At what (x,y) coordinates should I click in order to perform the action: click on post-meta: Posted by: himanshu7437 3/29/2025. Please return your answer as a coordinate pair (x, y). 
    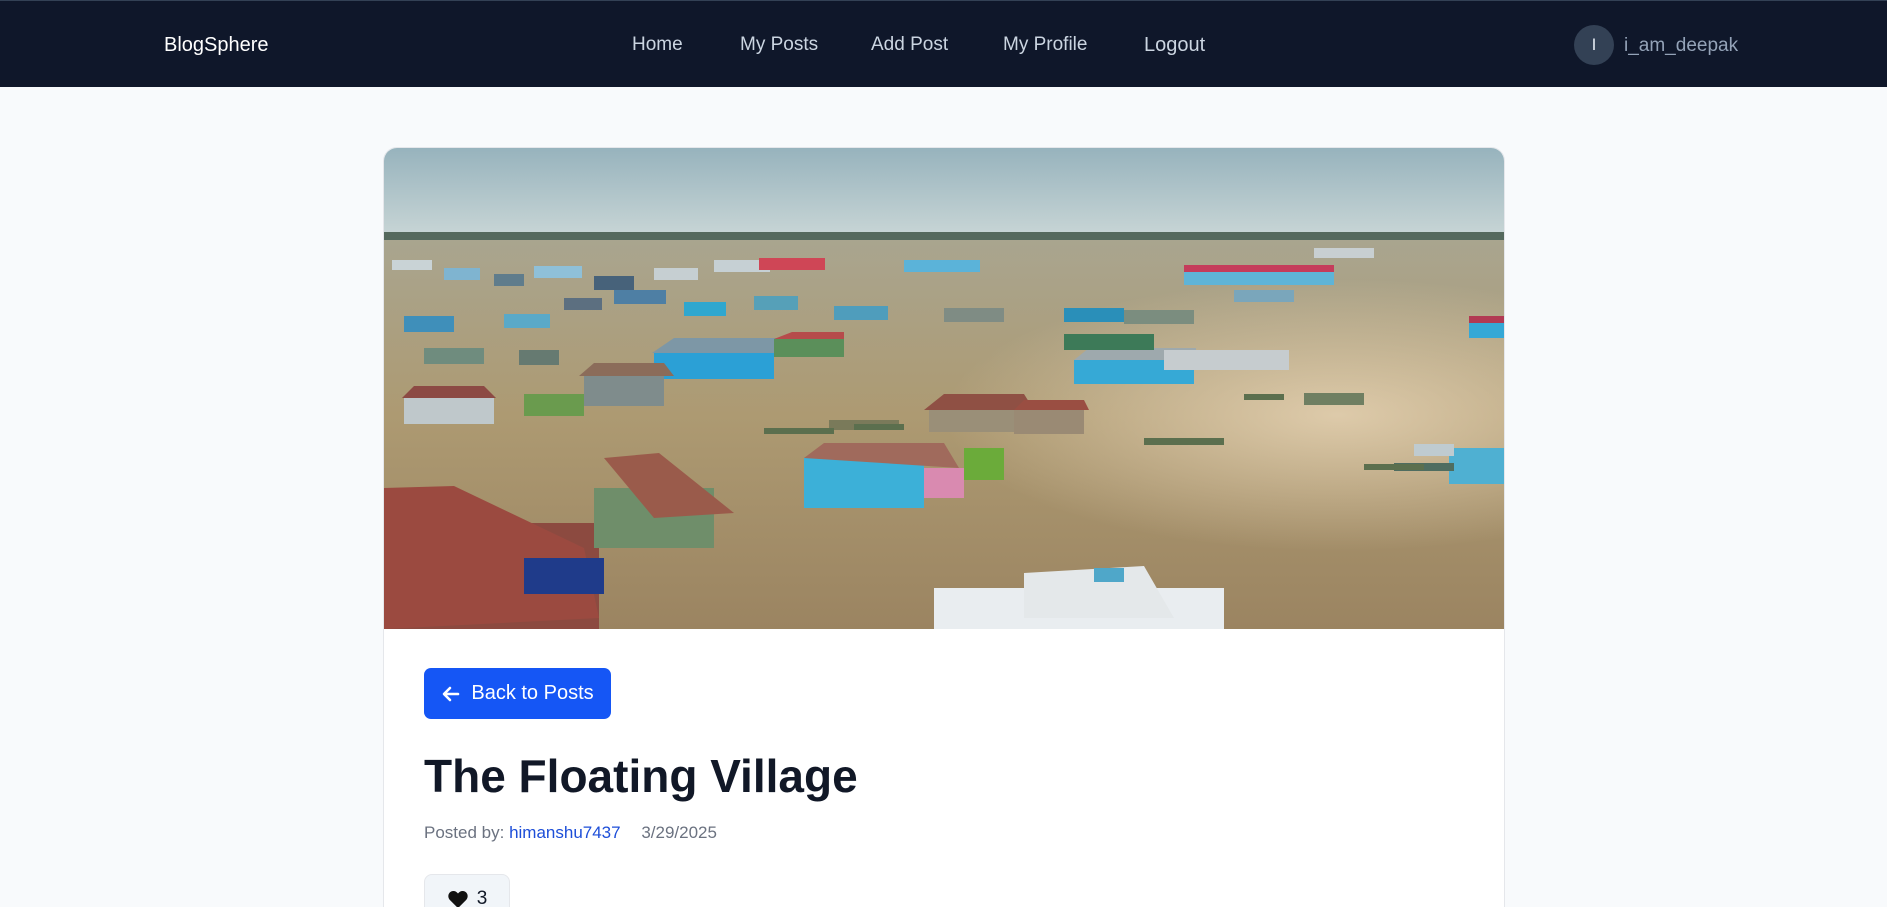
    Looking at the image, I should click on (570, 833).